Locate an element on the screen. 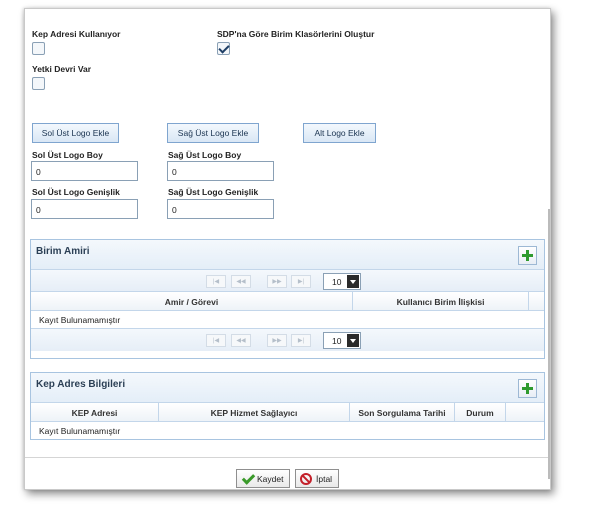 The height and width of the screenshot is (531, 592). col-kep-adresi: KEP Adresi is located at coordinates (95, 412).